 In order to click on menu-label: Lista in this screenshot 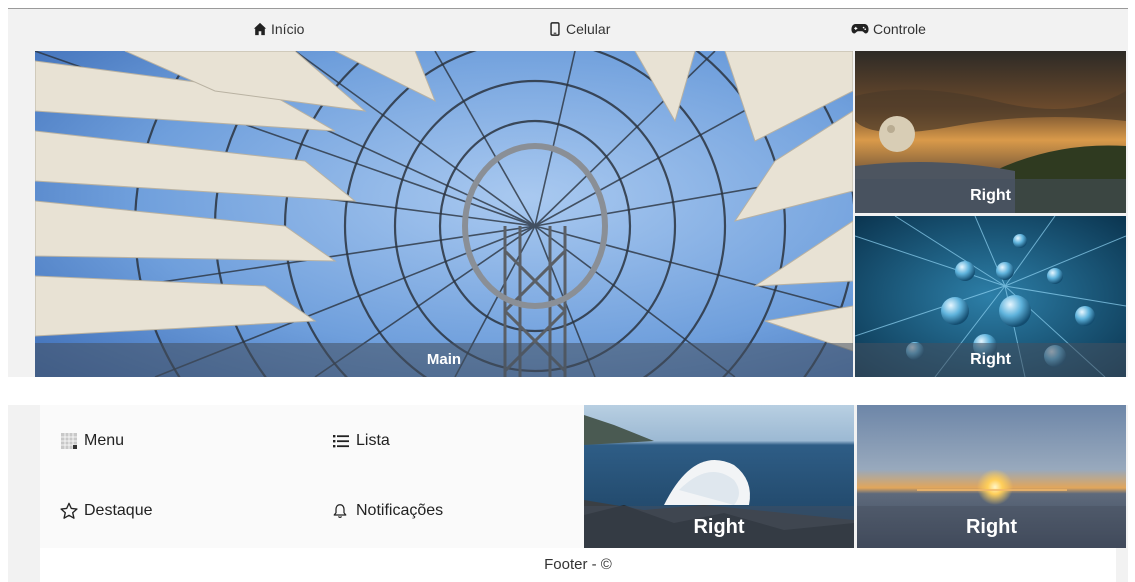, I will do `click(373, 440)`.